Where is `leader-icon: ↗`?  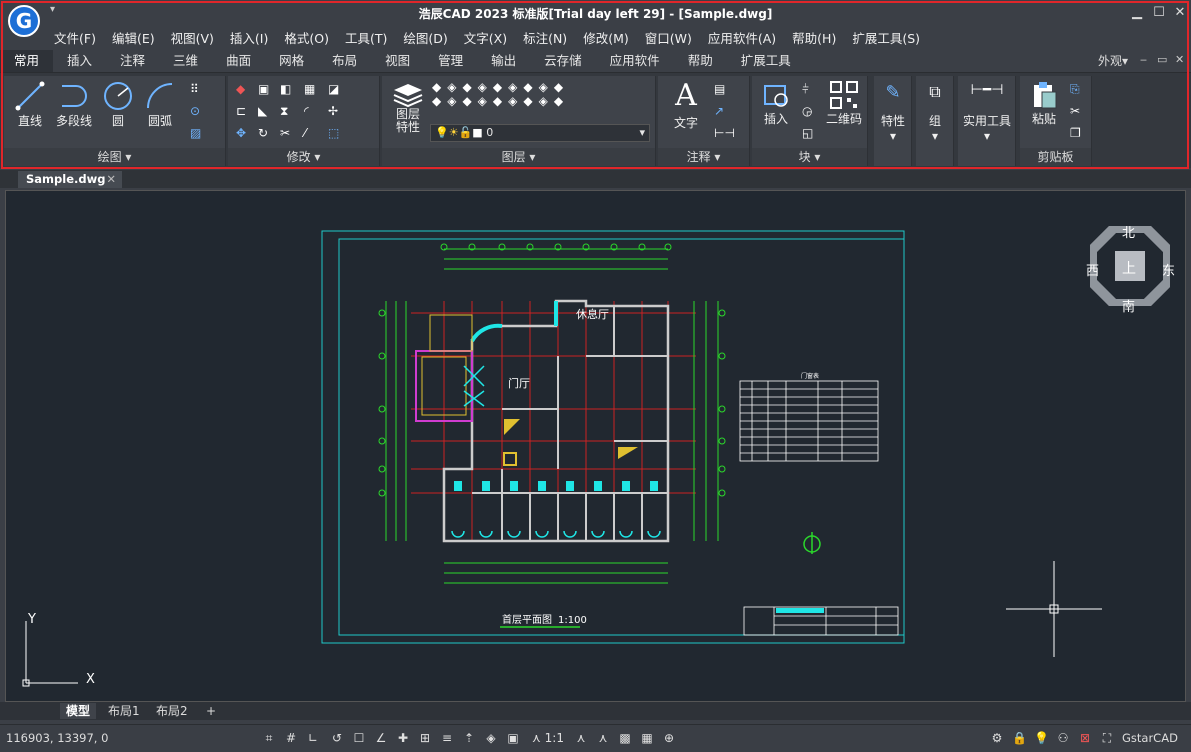
leader-icon: ↗ is located at coordinates (722, 111).